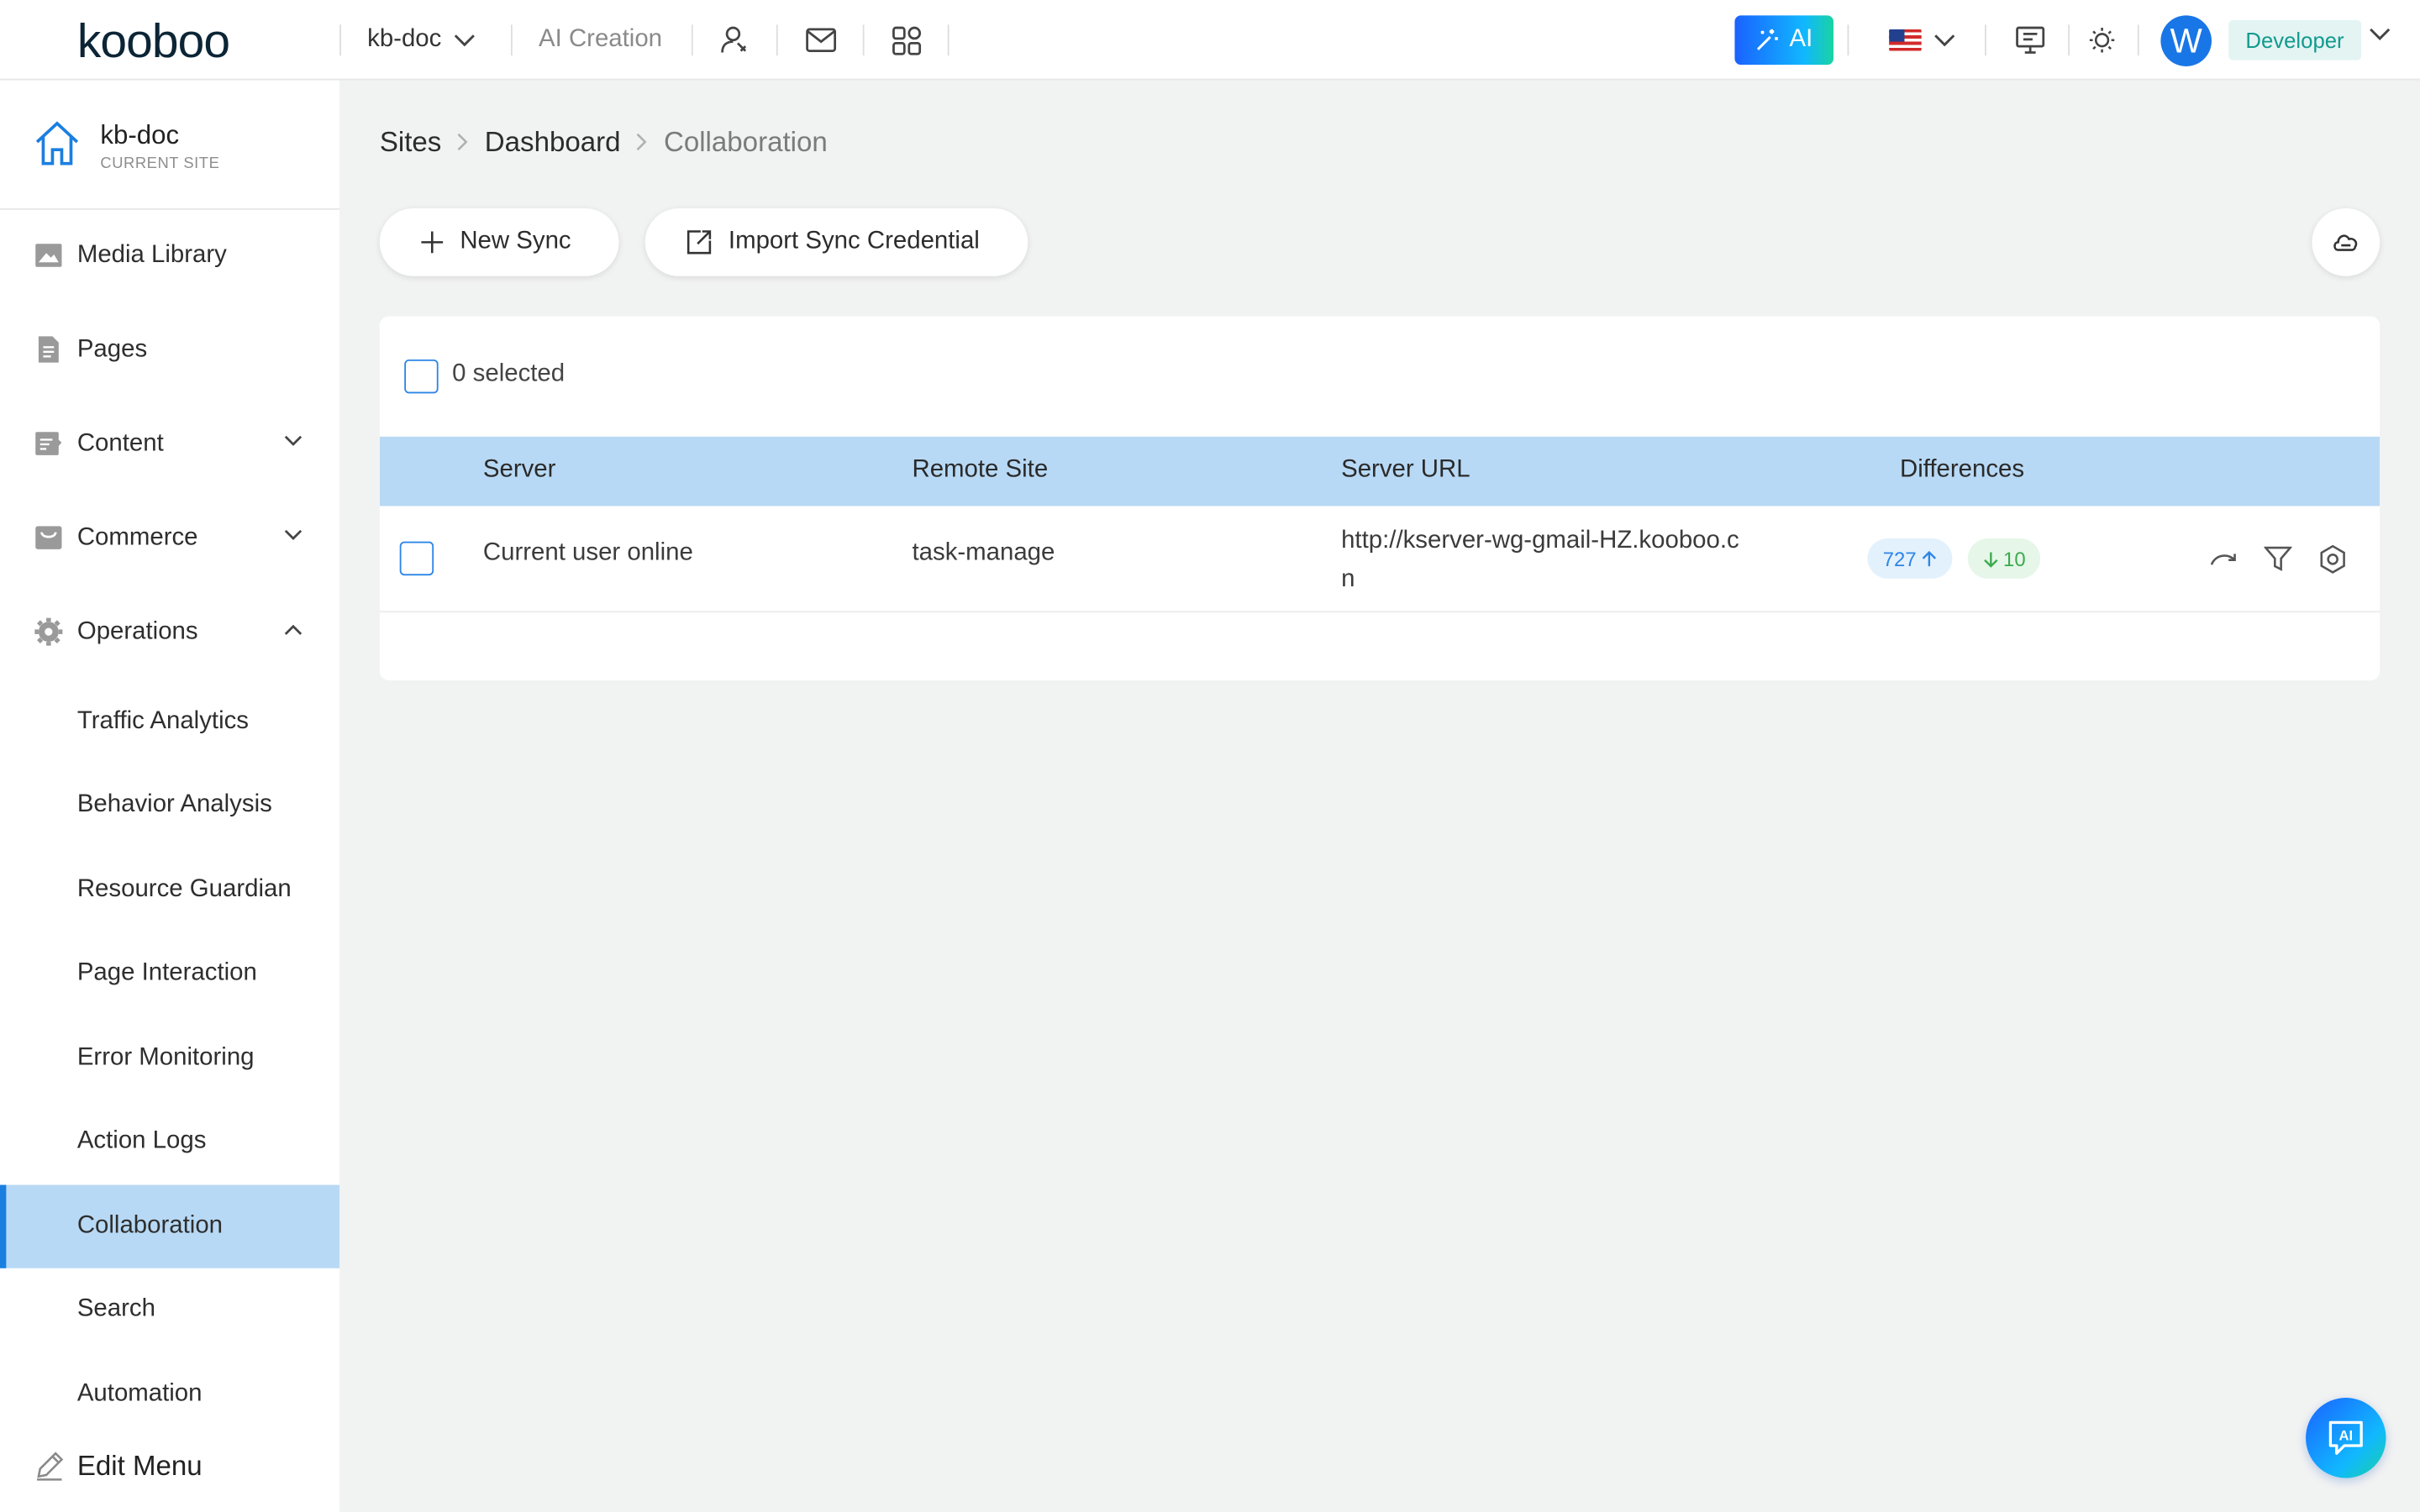 Image resolution: width=2420 pixels, height=1512 pixels. I want to click on sidebar-item-label: Commerce, so click(137, 537).